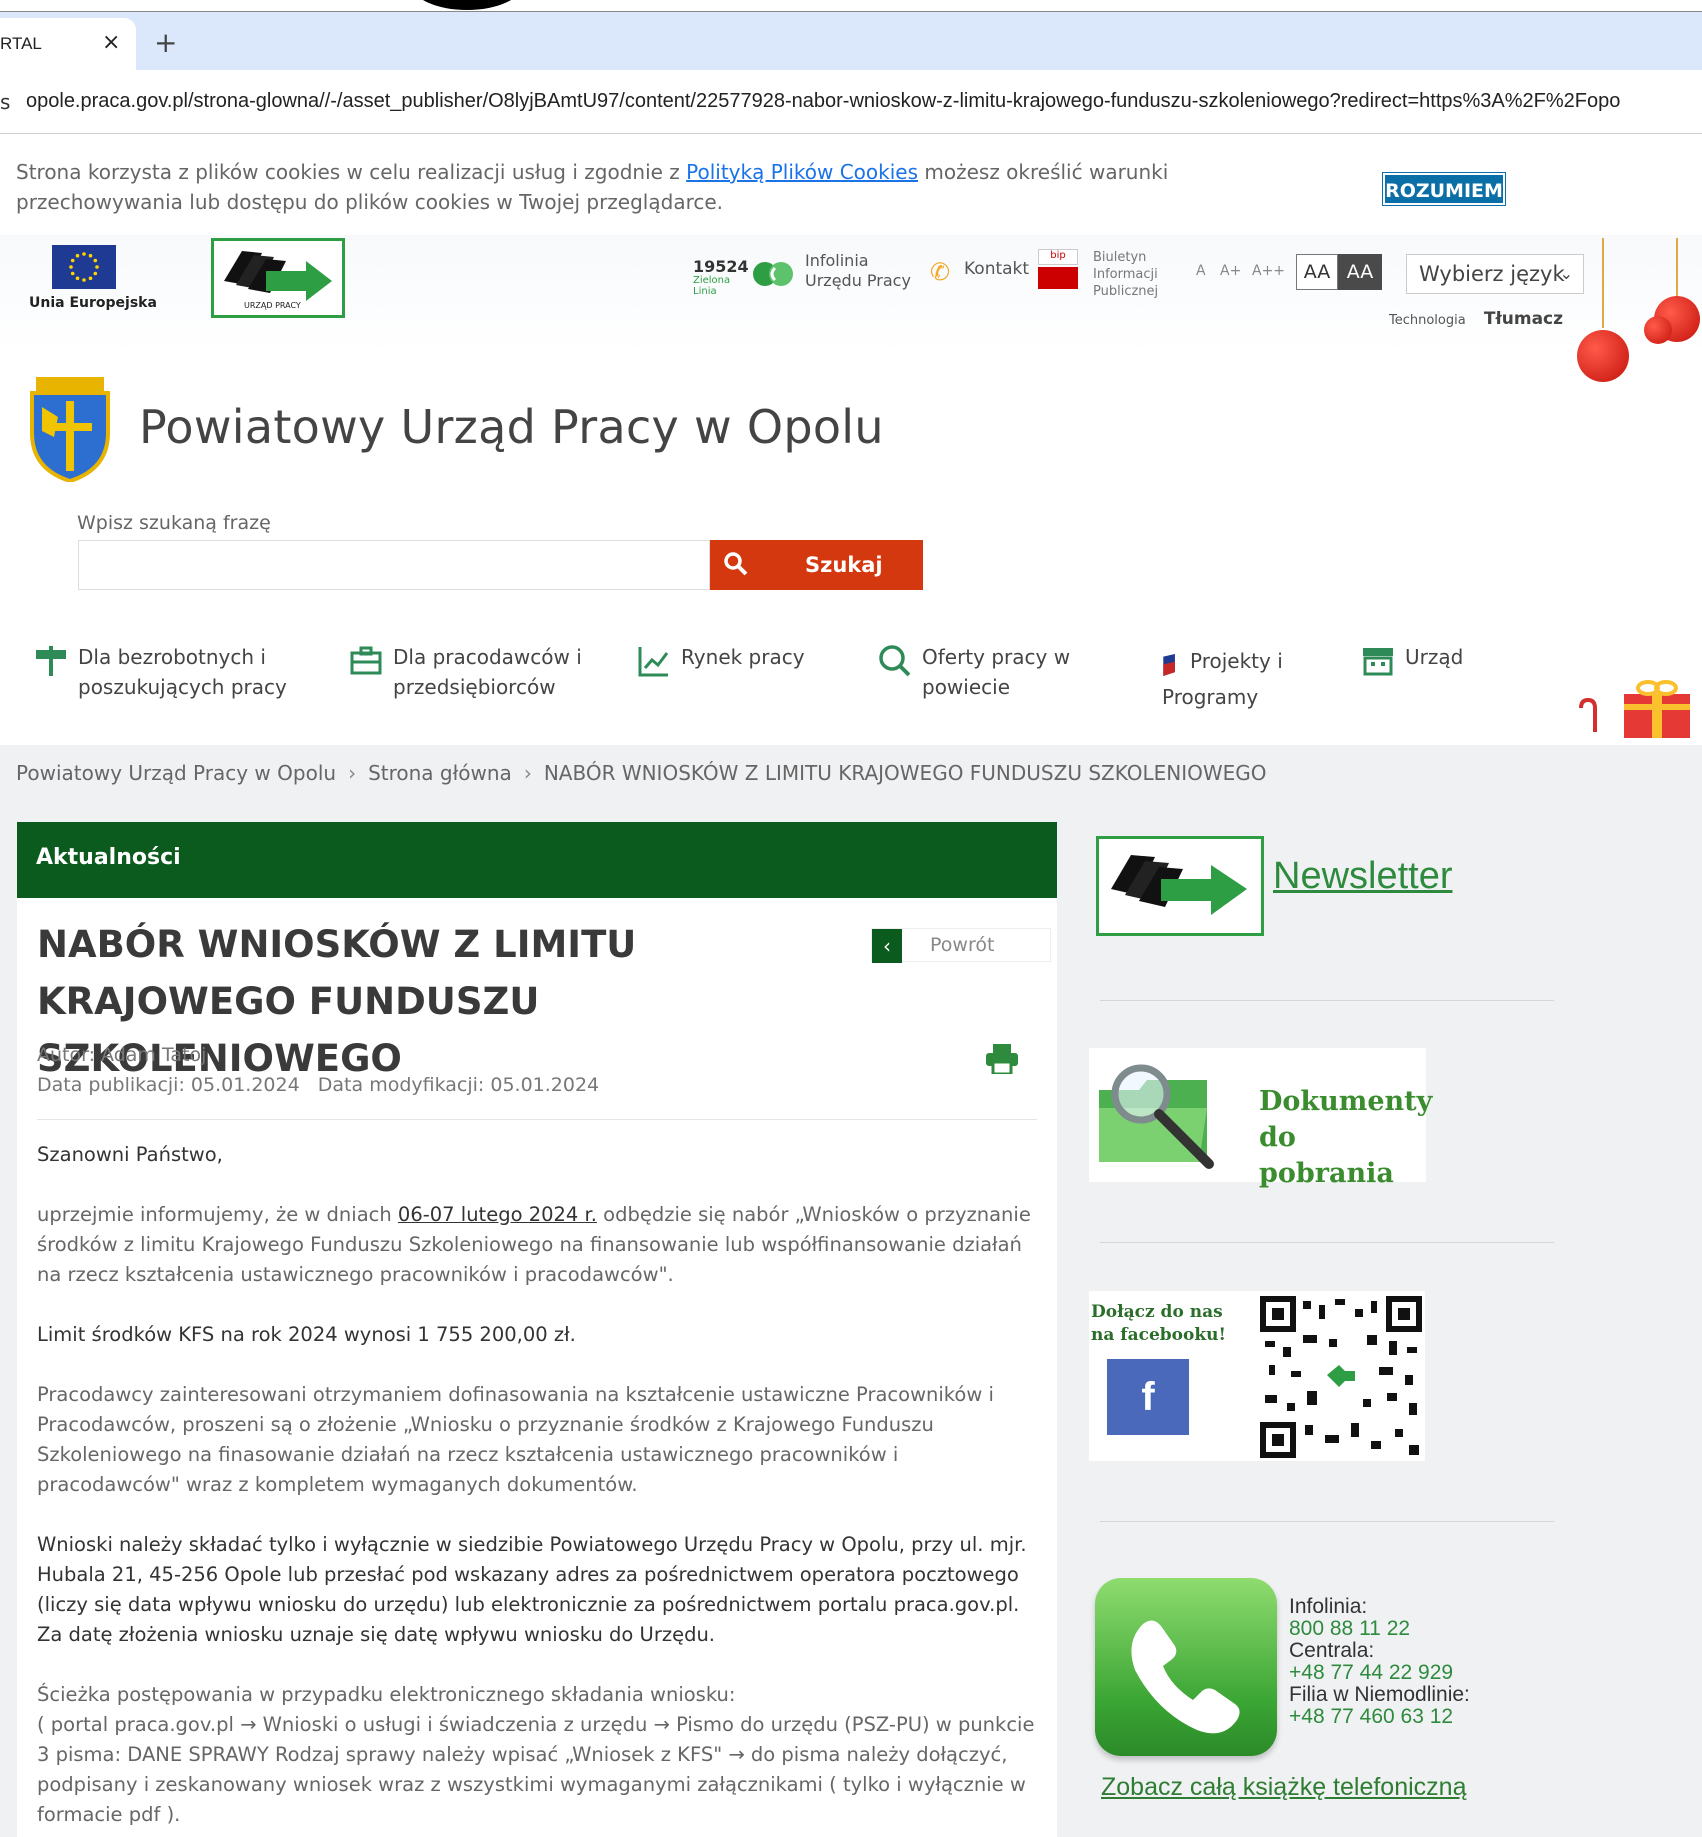 The width and height of the screenshot is (1702, 1837). What do you see at coordinates (1657, 709) in the screenshot?
I see `gift-icon` at bounding box center [1657, 709].